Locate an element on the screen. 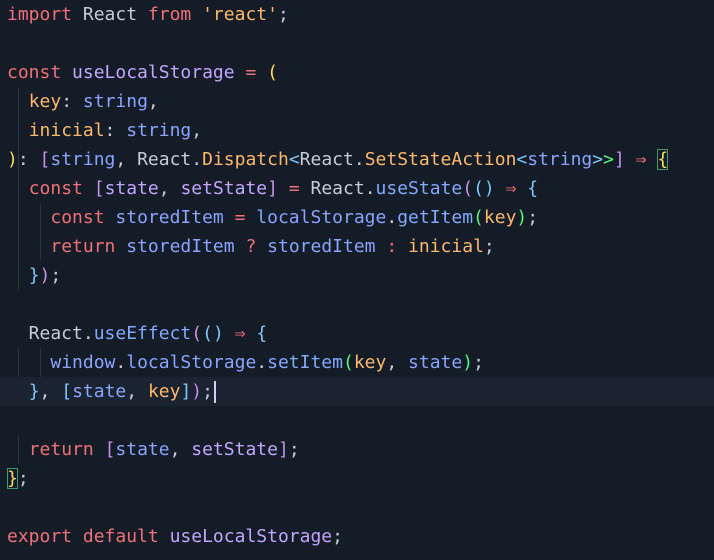 The image size is (714, 560). code-token: default is located at coordinates (120, 536).